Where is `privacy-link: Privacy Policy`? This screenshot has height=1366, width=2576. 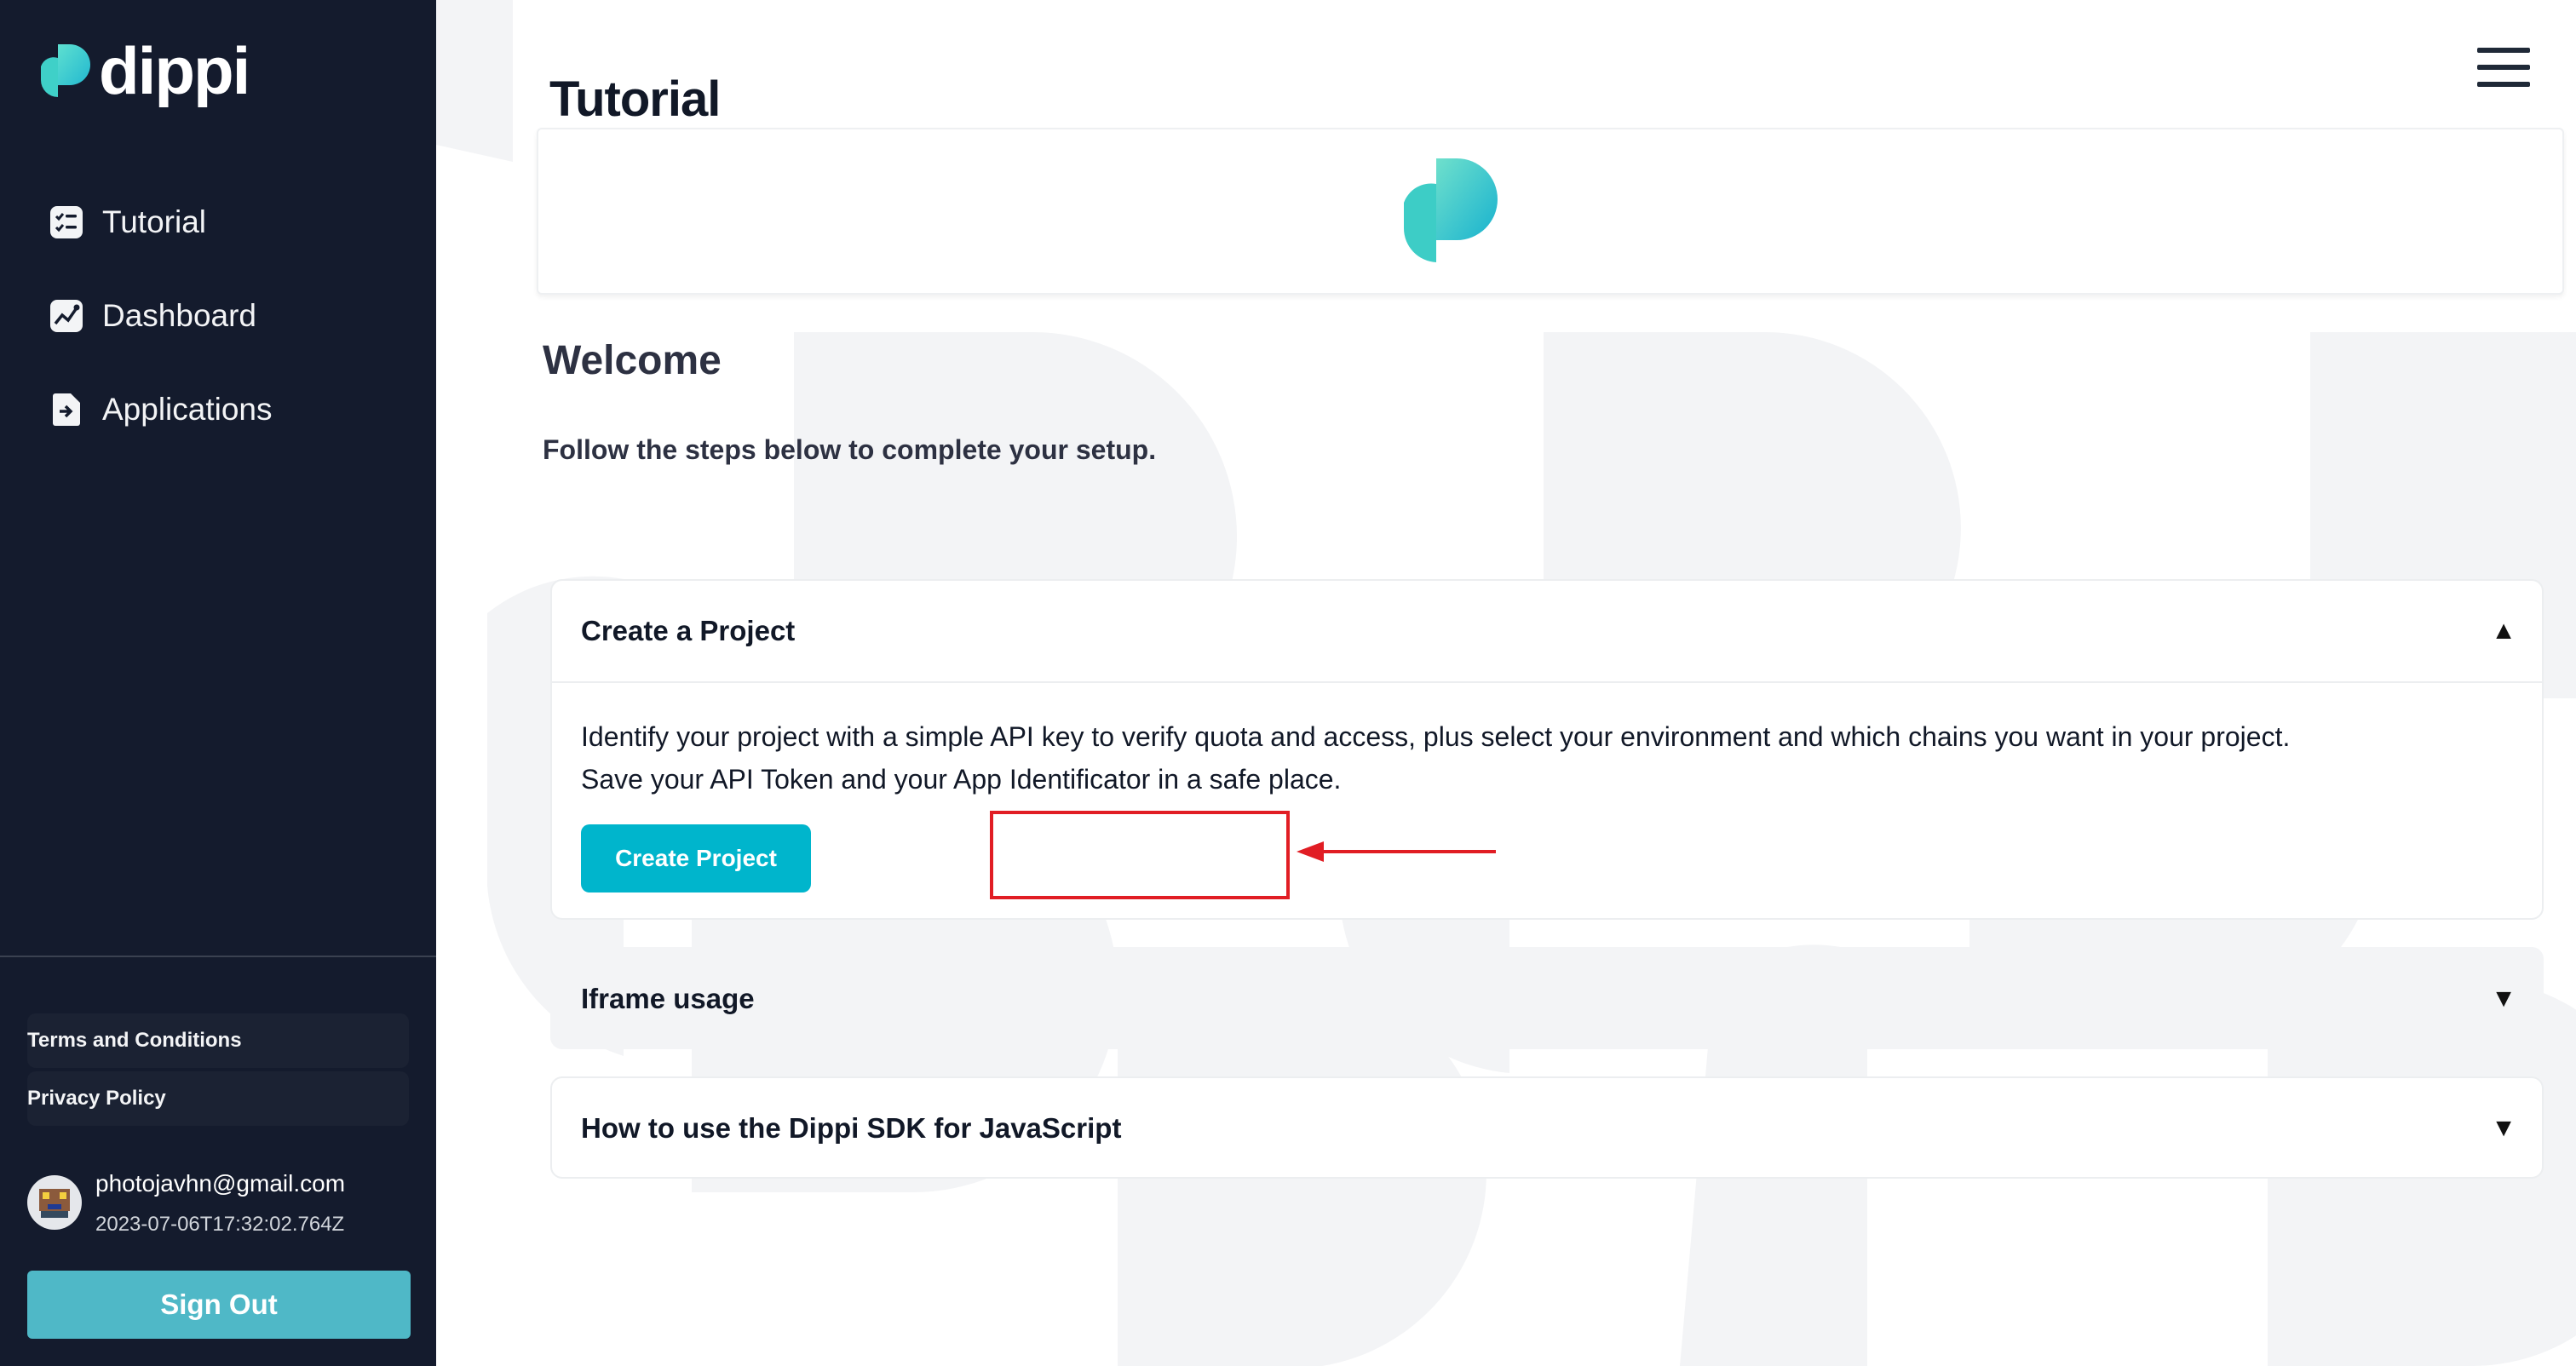 privacy-link: Privacy Policy is located at coordinates (218, 1098).